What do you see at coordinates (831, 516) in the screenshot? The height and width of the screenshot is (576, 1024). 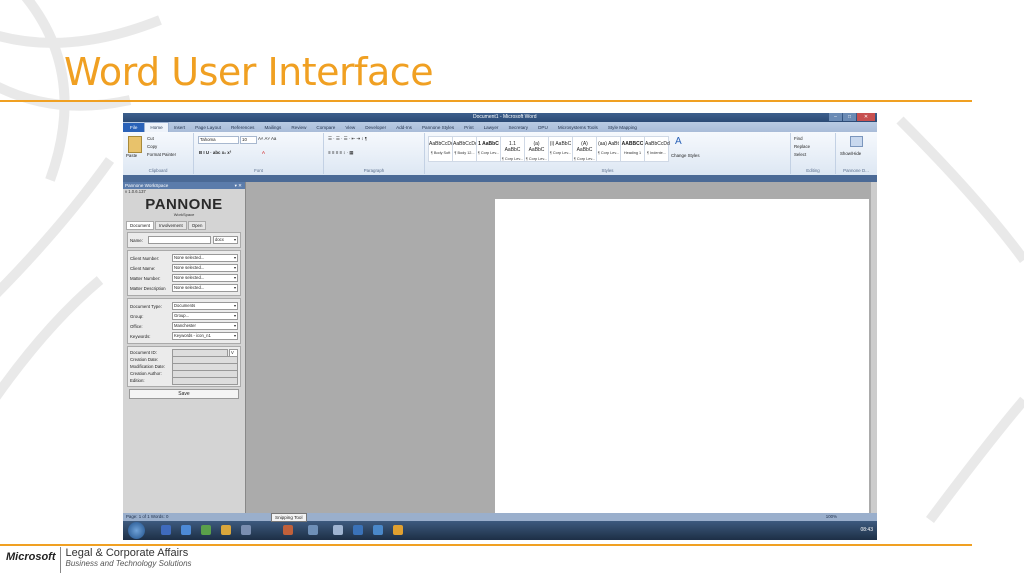 I see `zoom-level: 100%` at bounding box center [831, 516].